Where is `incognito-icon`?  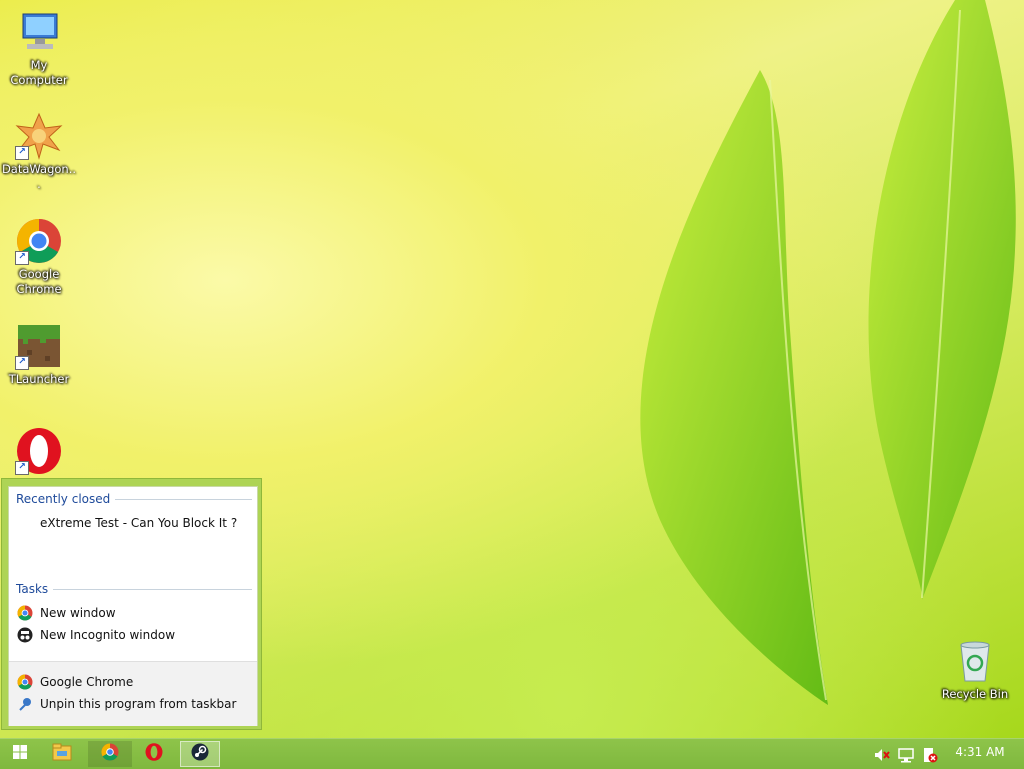 incognito-icon is located at coordinates (25, 635).